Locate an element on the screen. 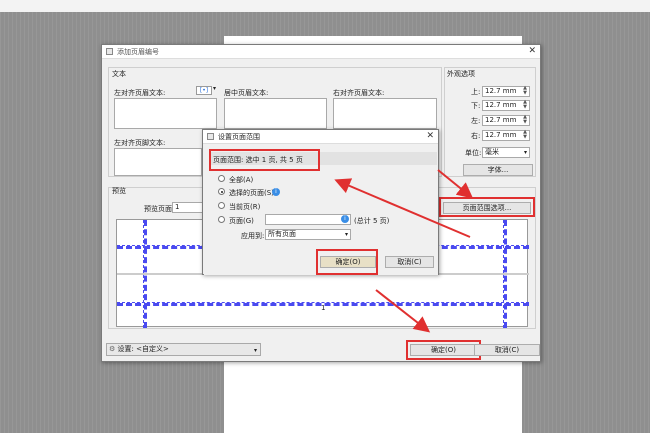 The height and width of the screenshot is (433, 650). arrow-to-range-info is located at coordinates (402, 208).